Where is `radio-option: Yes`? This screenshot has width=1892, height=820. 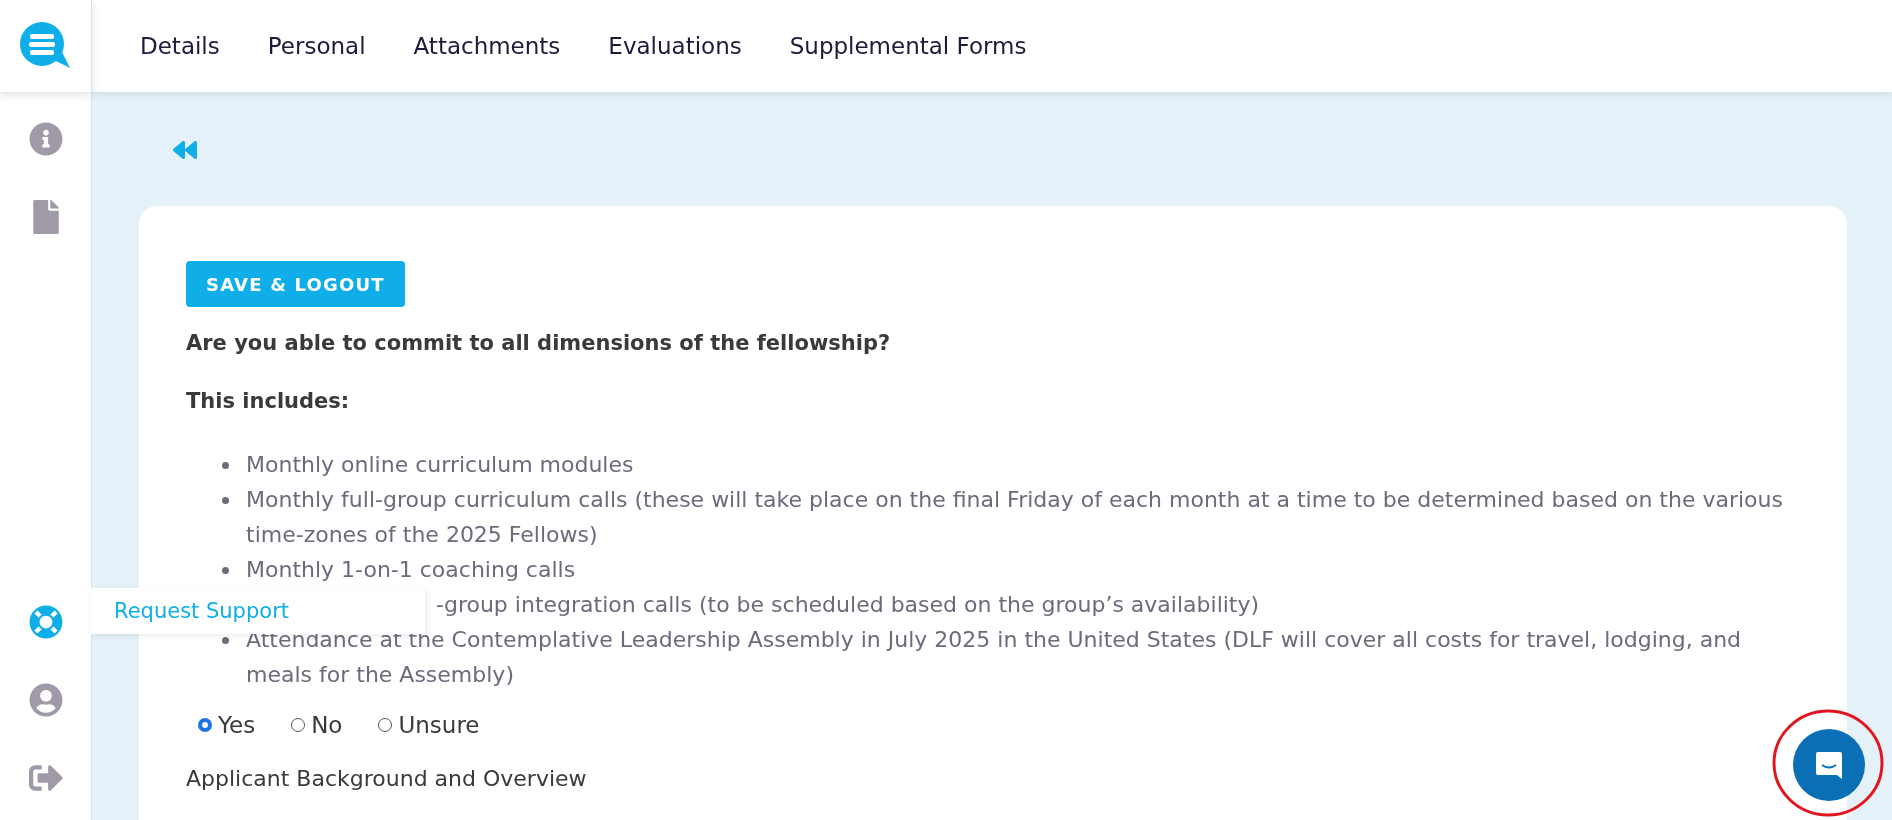
radio-option: Yes is located at coordinates (227, 725).